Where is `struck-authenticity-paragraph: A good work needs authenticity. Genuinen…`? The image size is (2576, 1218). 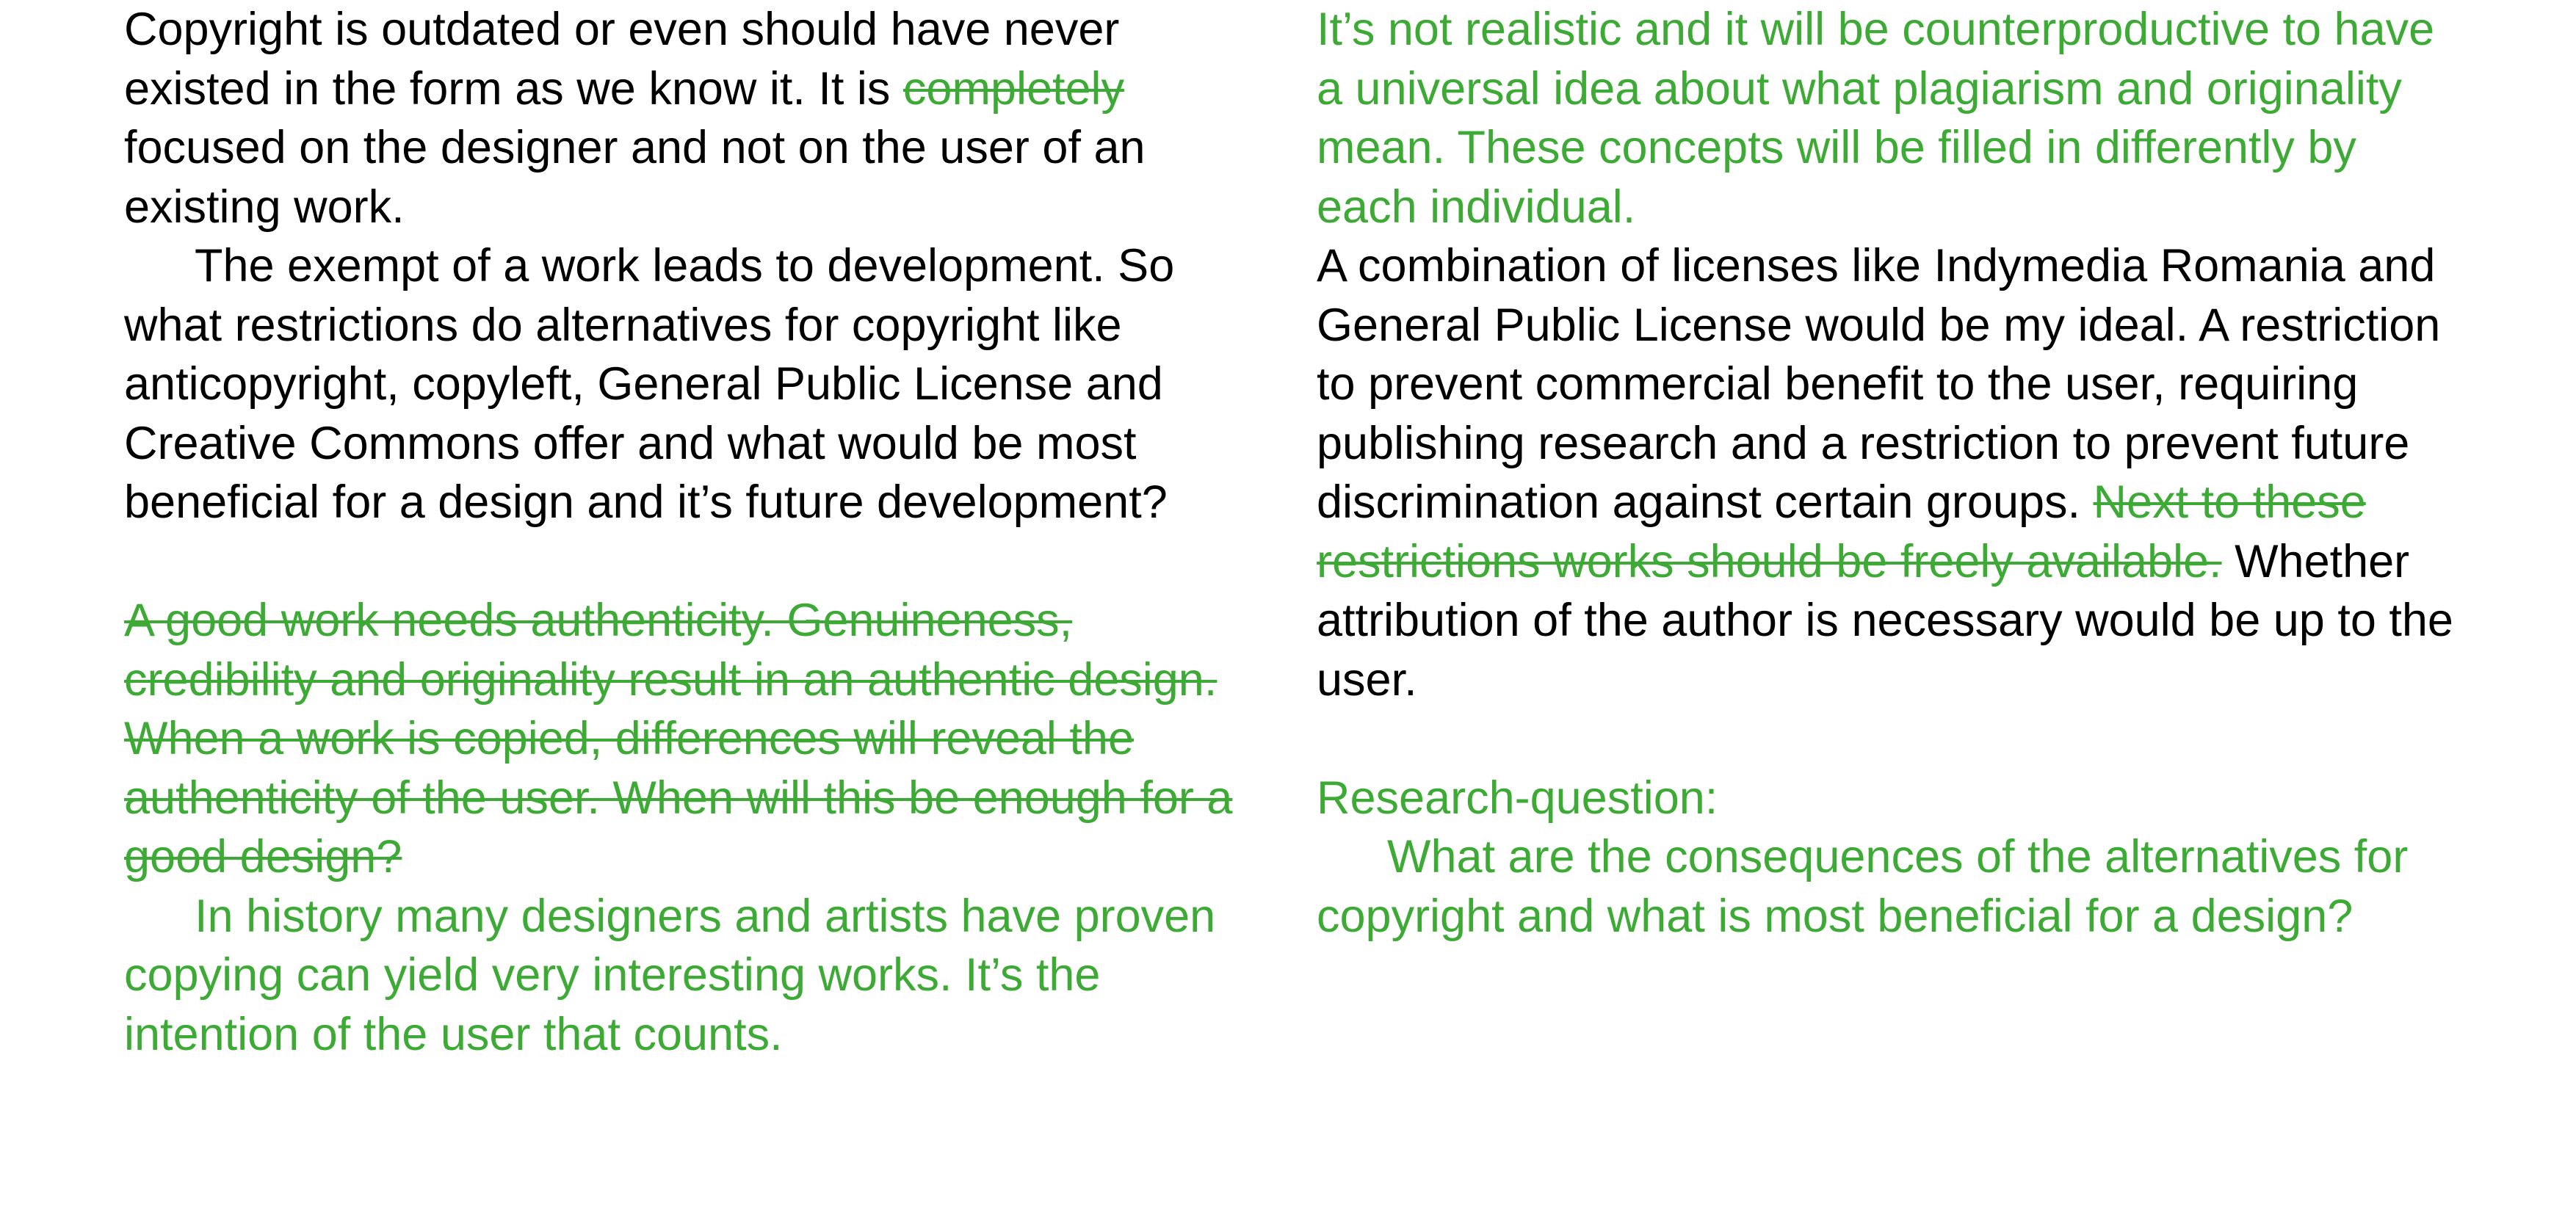 struck-authenticity-paragraph: A good work needs authenticity. Genuinen… is located at coordinates (678, 738).